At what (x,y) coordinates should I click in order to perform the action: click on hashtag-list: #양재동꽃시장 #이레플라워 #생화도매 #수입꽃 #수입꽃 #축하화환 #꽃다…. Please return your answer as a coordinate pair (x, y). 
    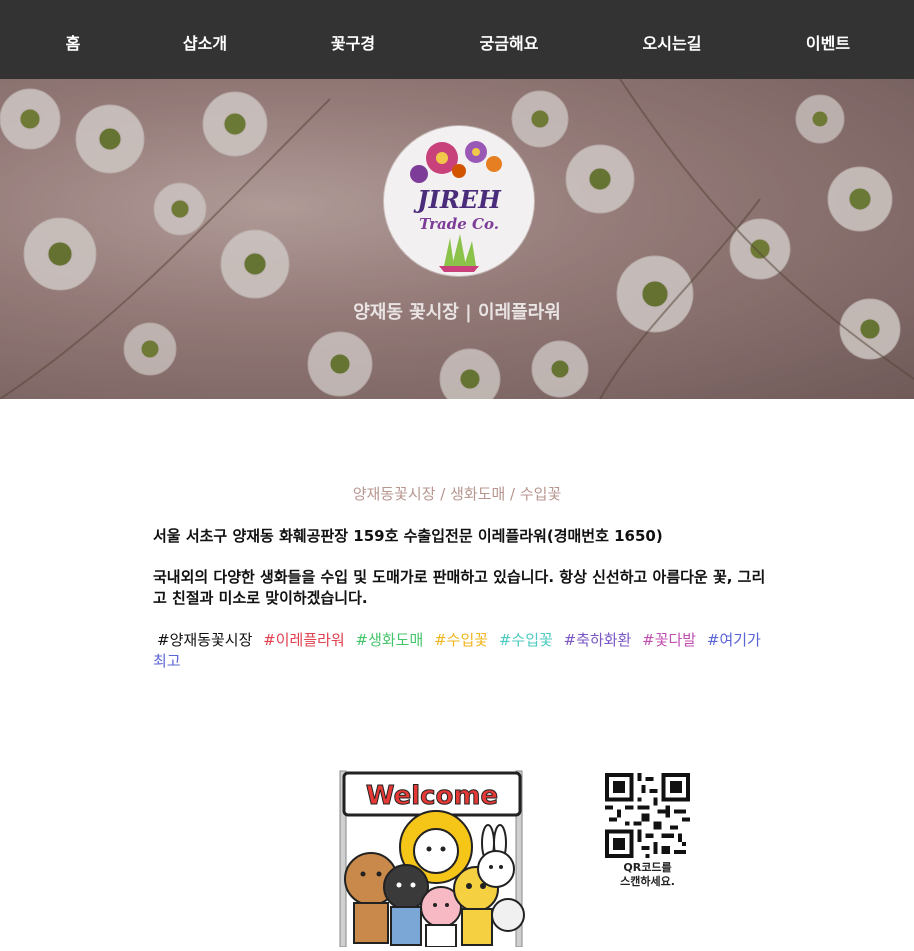
    Looking at the image, I should click on (463, 651).